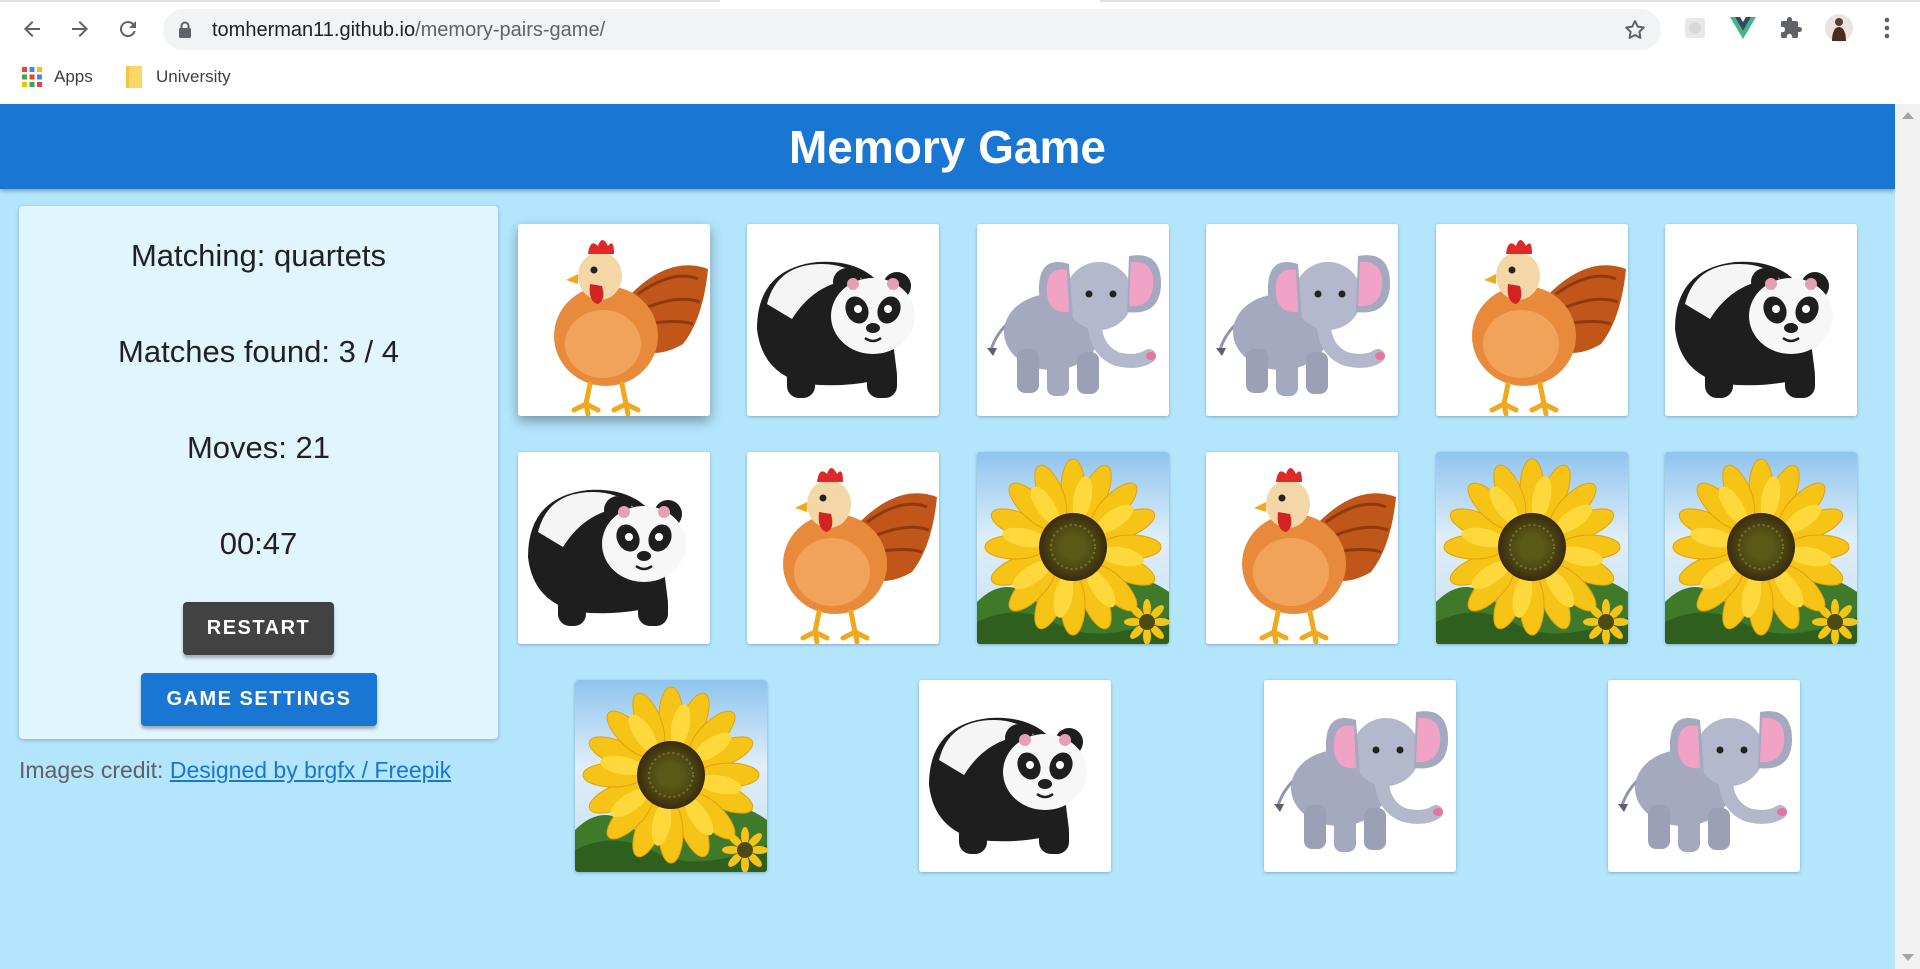  Describe the element at coordinates (134, 77) in the screenshot. I see `folder-icon` at that location.